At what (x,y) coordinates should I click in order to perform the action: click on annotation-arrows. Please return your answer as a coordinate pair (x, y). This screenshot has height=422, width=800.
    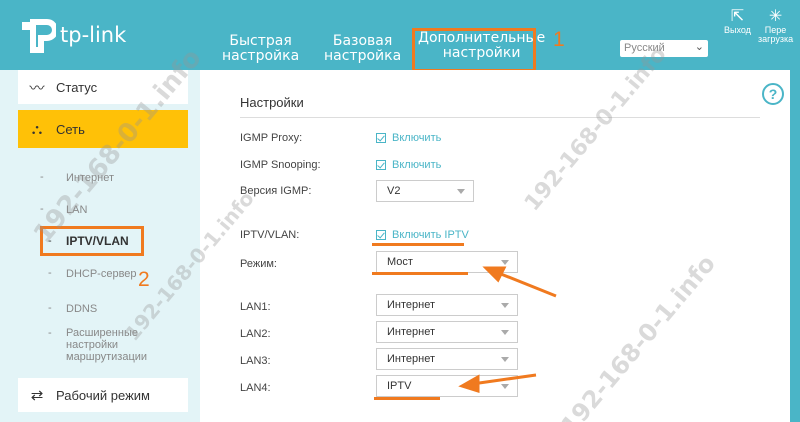
    Looking at the image, I should click on (507, 330).